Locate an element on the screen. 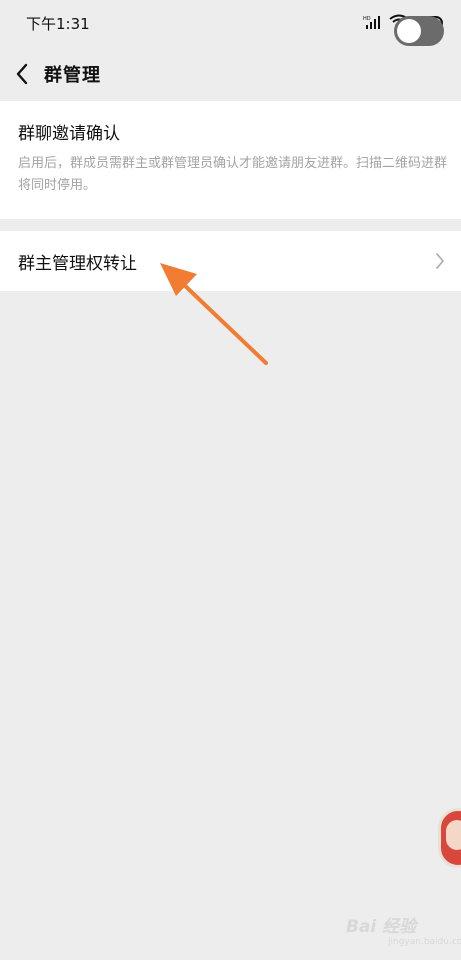 The height and width of the screenshot is (960, 461). back-button is located at coordinates (22, 74).